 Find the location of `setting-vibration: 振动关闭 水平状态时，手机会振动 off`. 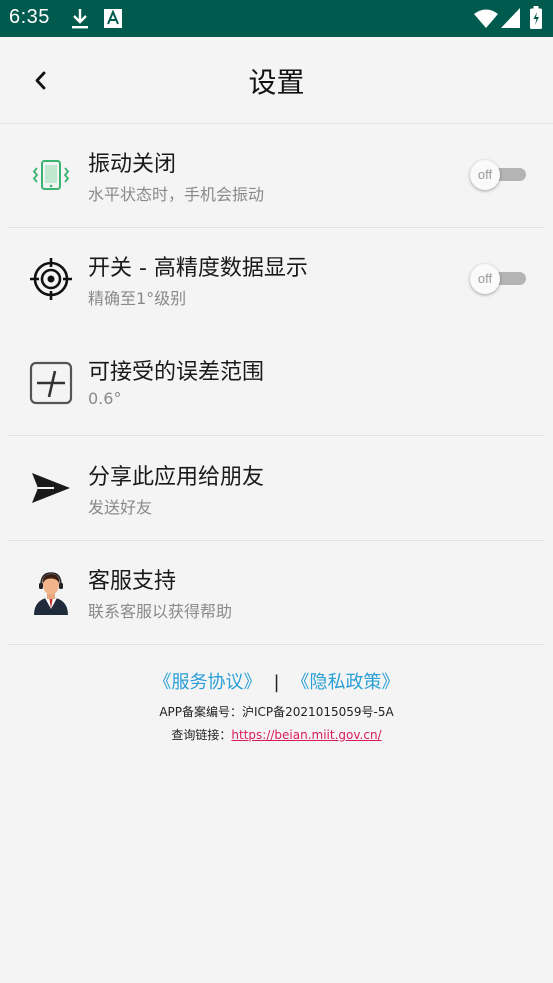

setting-vibration: 振动关闭 水平状态时，手机会振动 off is located at coordinates (276, 176).